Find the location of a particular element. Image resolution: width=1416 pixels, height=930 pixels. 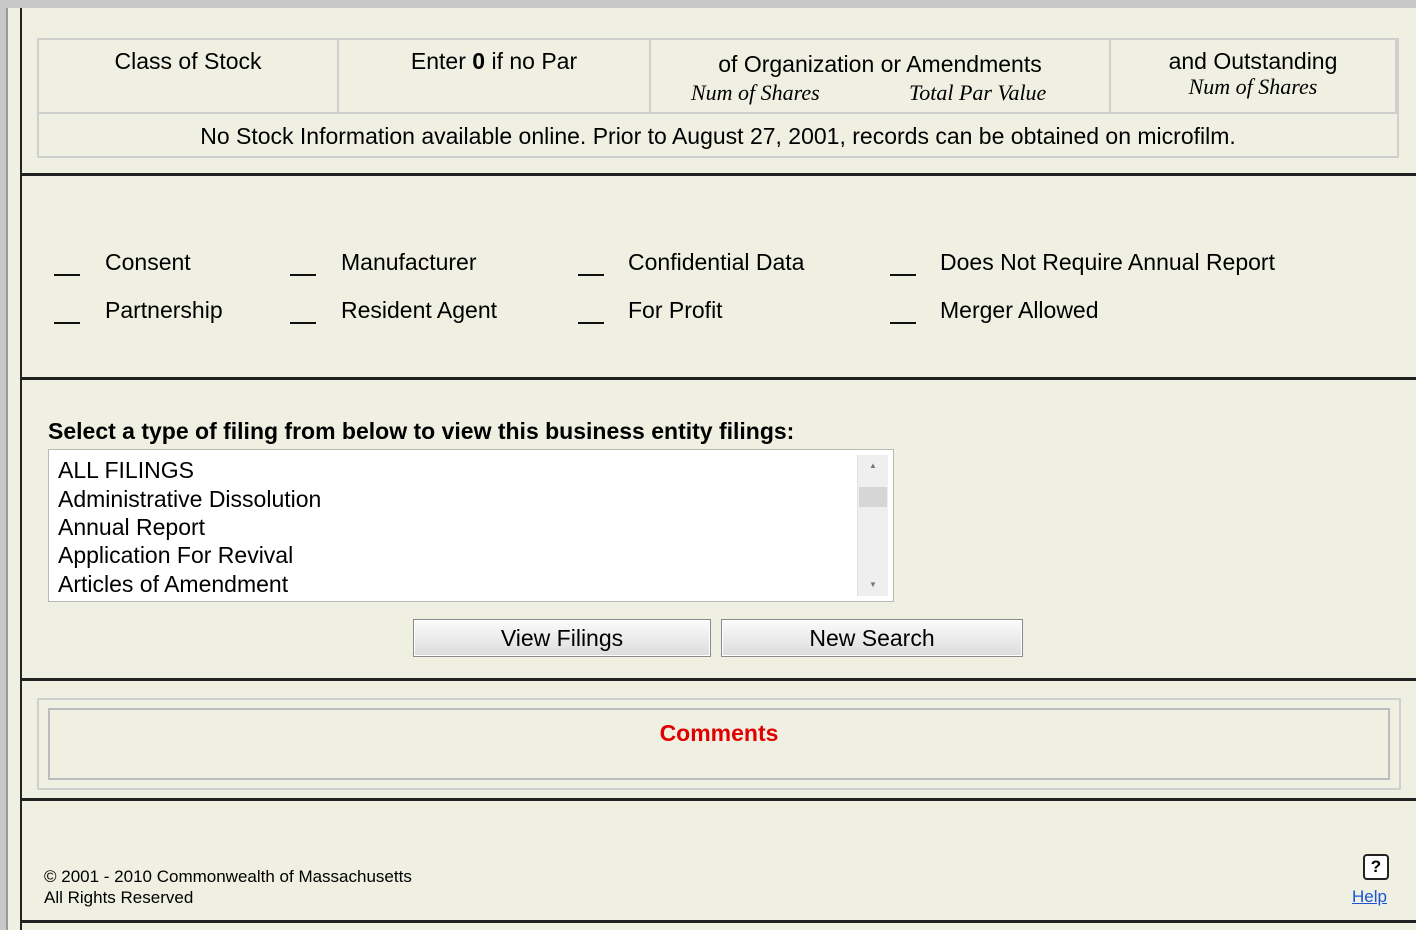

left-border is located at coordinates (21, 469).